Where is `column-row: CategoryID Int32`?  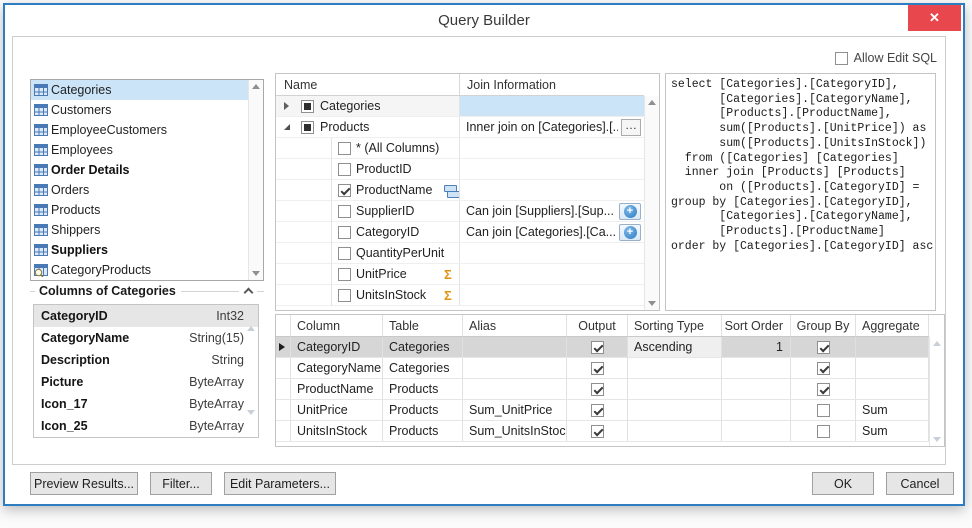
column-row: CategoryID Int32 is located at coordinates (146, 316).